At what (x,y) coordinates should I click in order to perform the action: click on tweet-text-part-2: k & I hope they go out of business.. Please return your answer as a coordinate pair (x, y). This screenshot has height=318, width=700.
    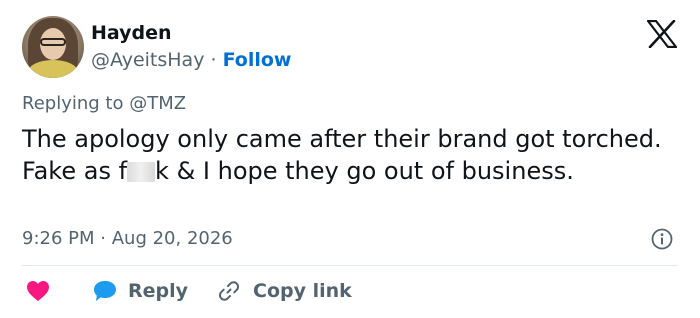
    Looking at the image, I should click on (364, 171).